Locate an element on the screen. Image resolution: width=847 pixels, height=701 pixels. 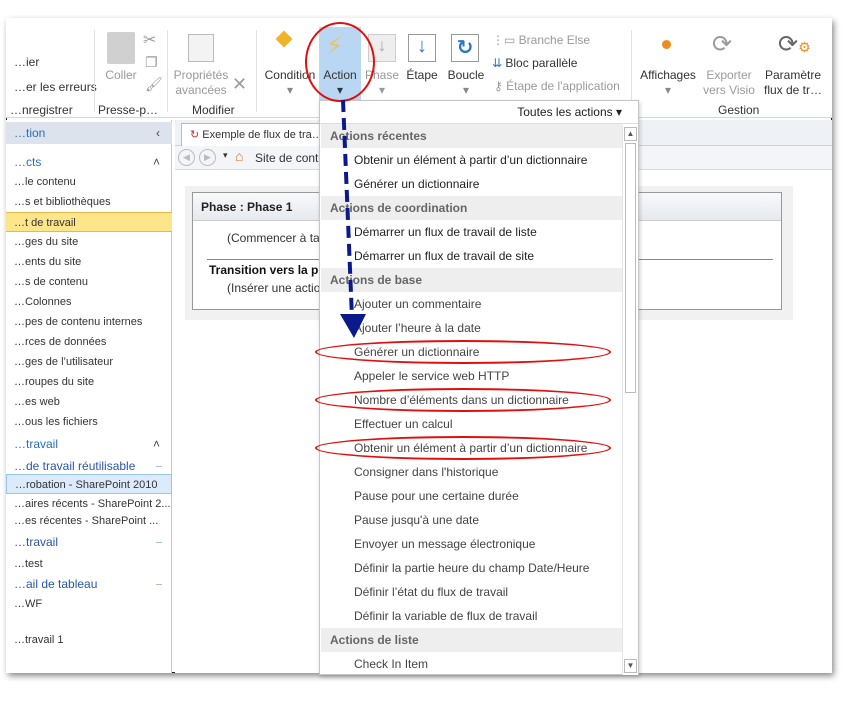
annotation-arrow is located at coordinates (353, 218).